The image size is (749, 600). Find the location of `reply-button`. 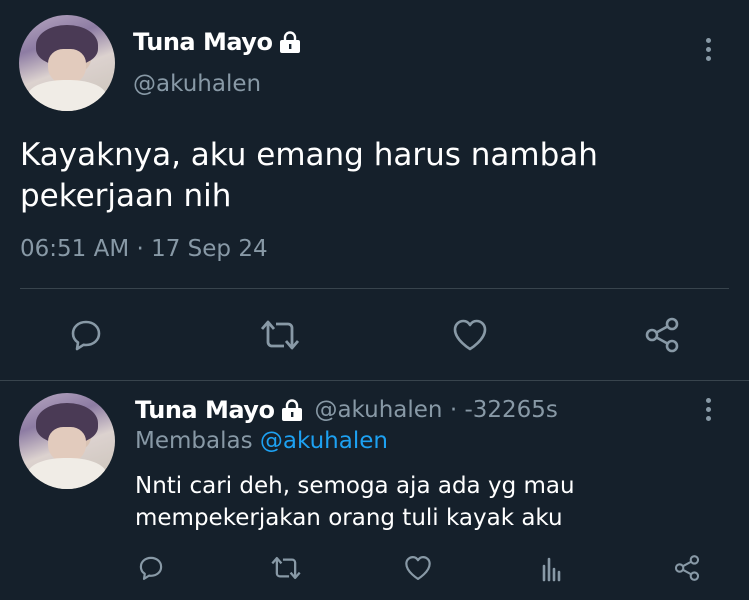

reply-button is located at coordinates (86, 335).